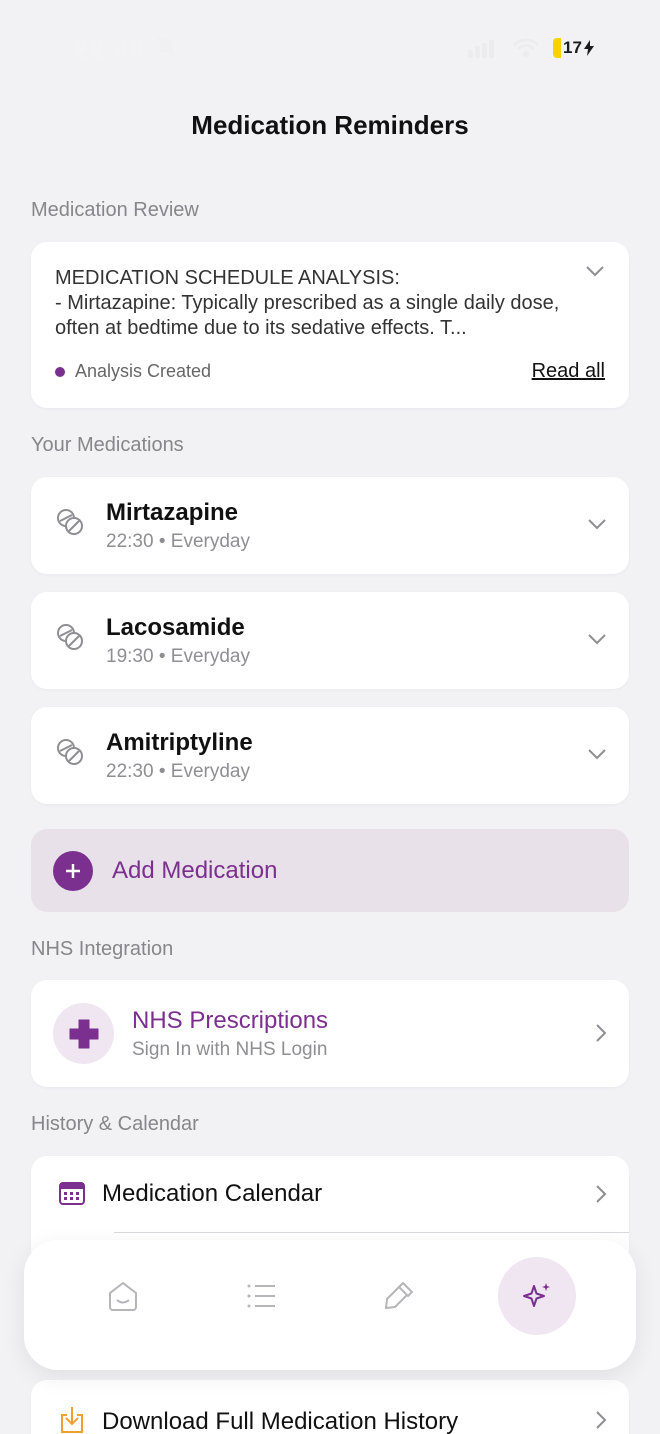 The width and height of the screenshot is (660, 1434). I want to click on section-label-history: History & Calendar, so click(115, 1124).